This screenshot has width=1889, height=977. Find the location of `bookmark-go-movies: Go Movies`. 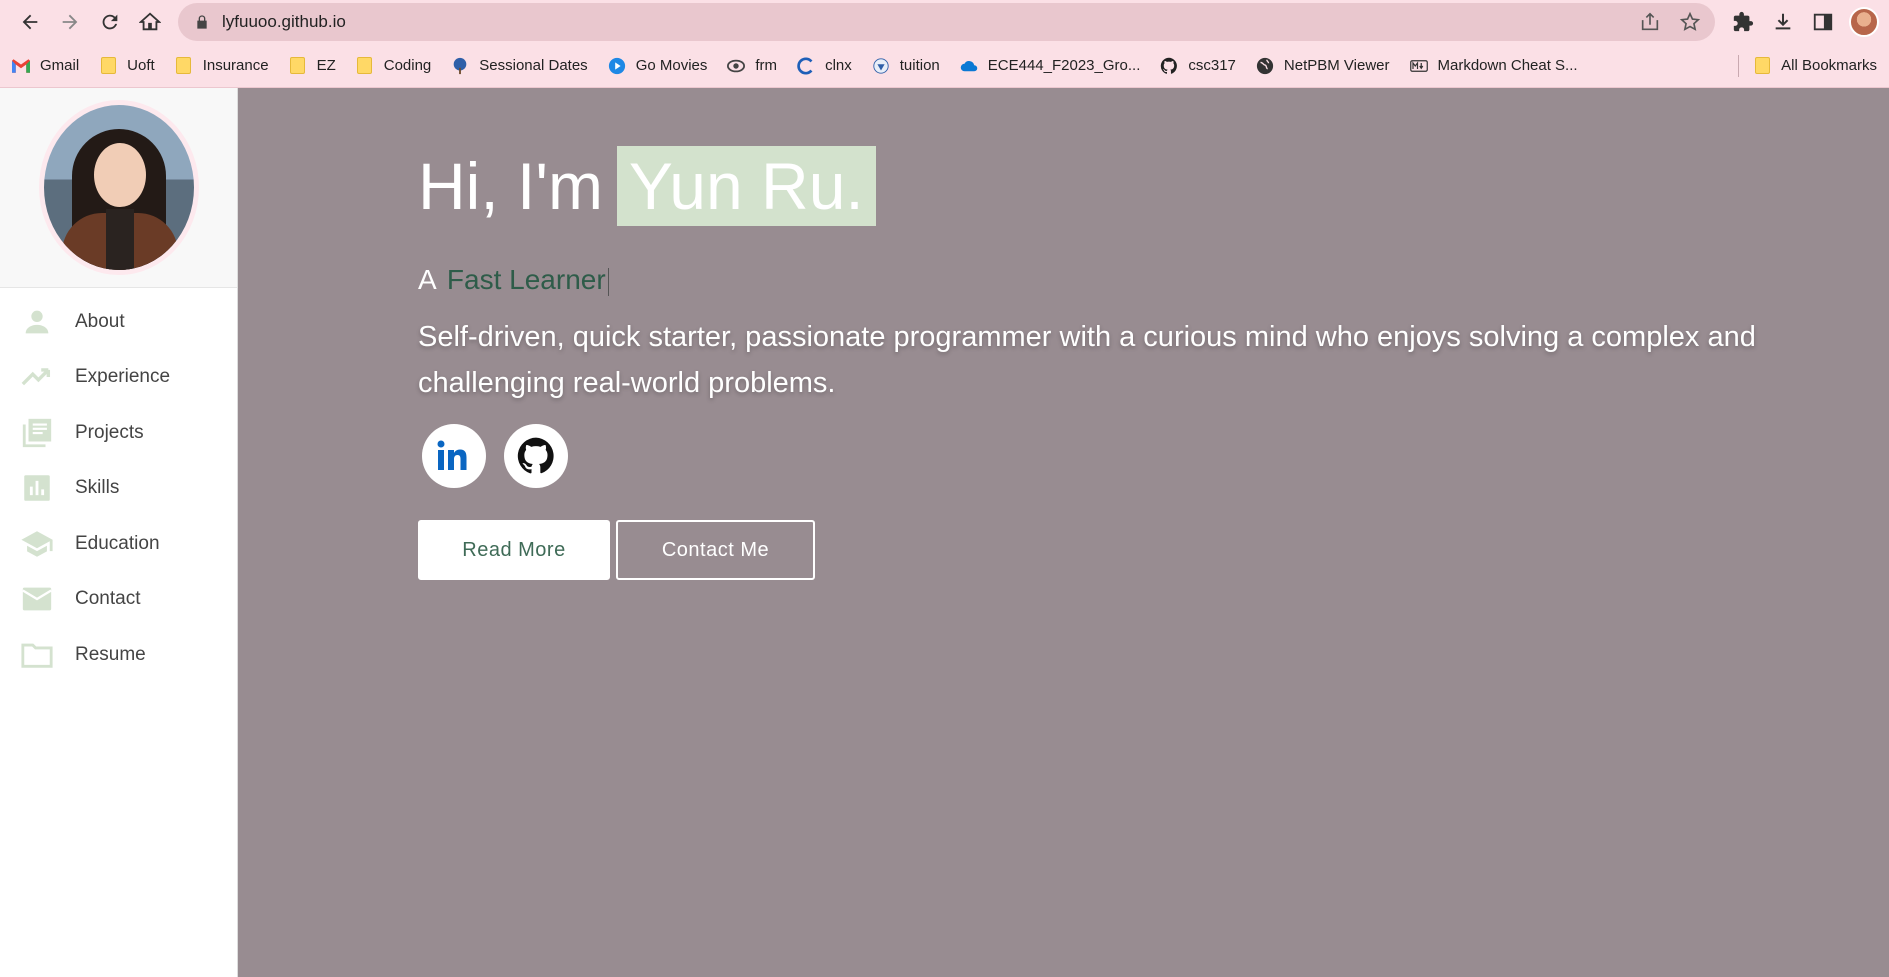

bookmark-go-movies: Go Movies is located at coordinates (658, 66).